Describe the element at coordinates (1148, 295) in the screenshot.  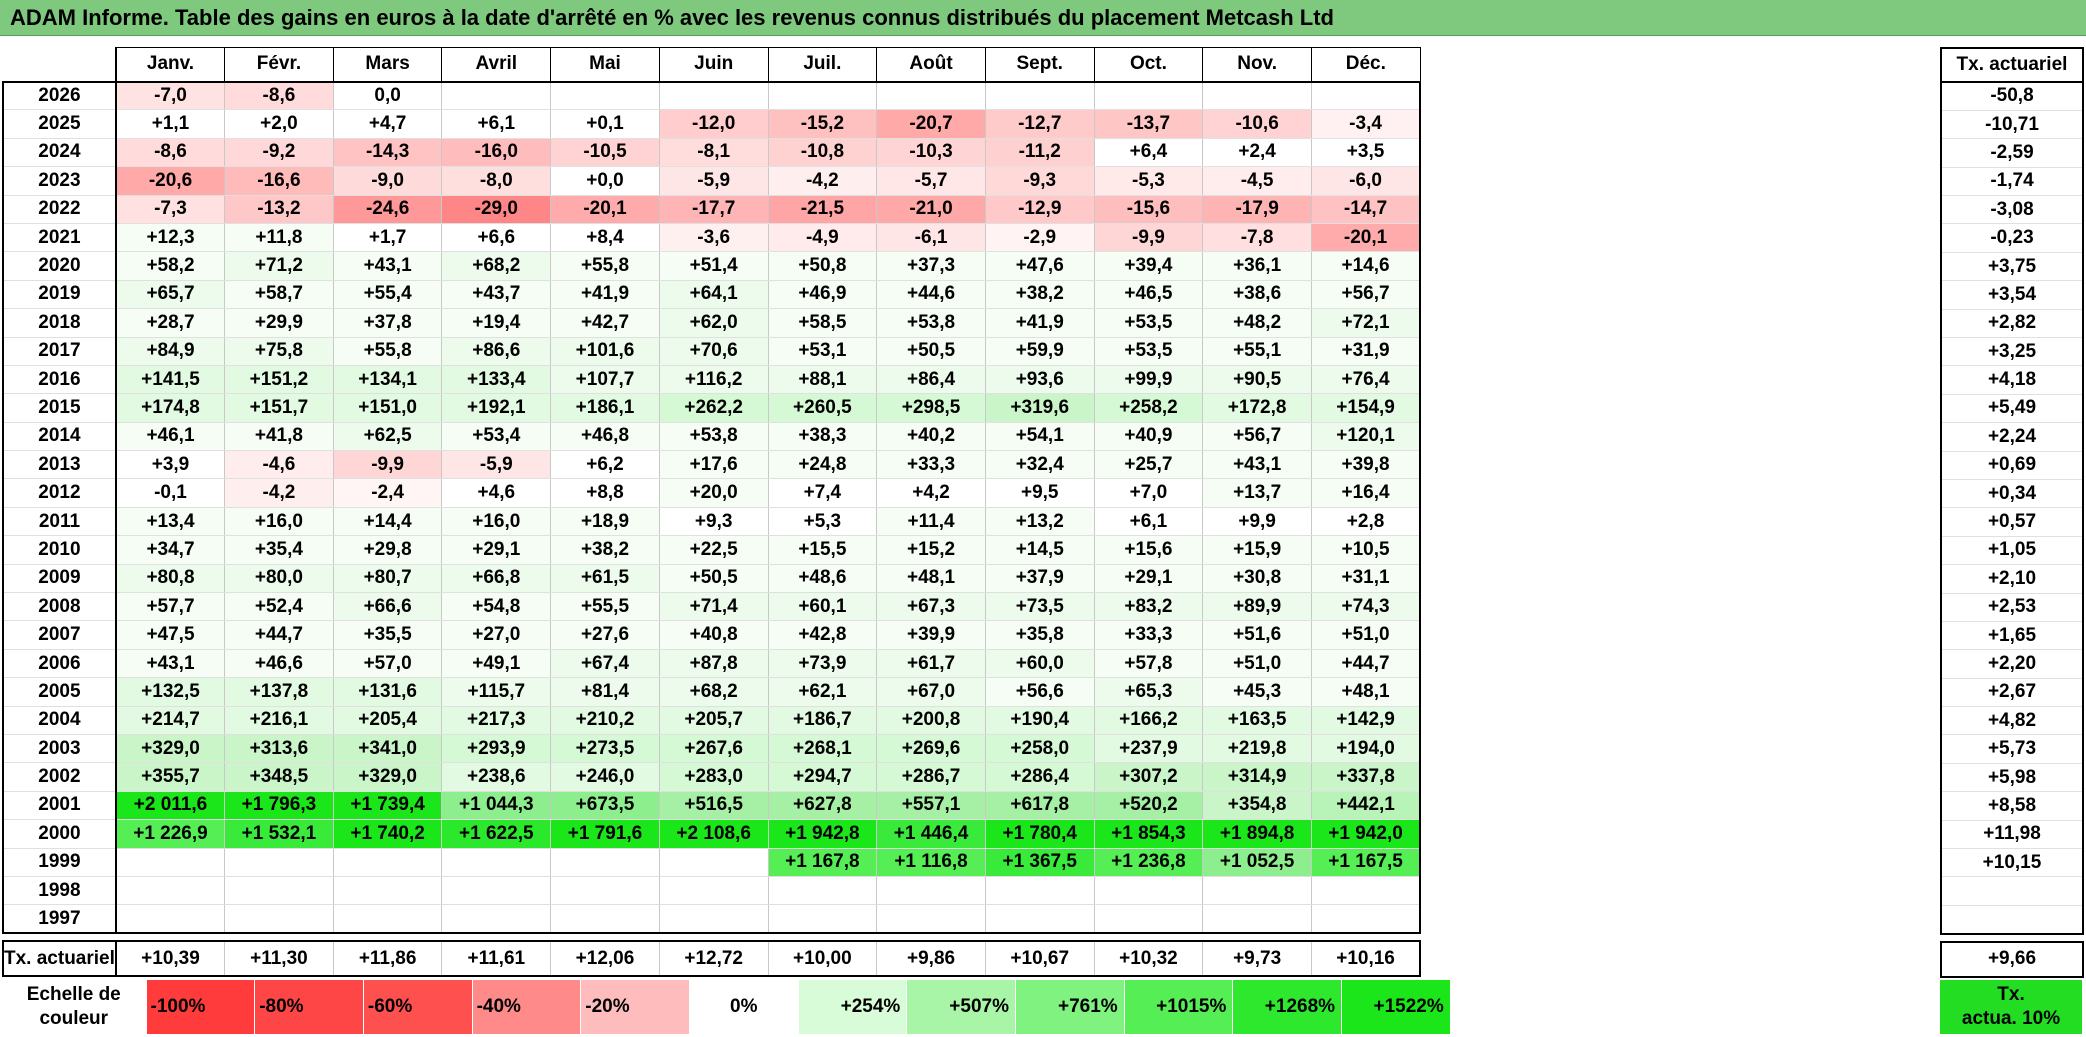
I see `gain-cell: +46,5` at that location.